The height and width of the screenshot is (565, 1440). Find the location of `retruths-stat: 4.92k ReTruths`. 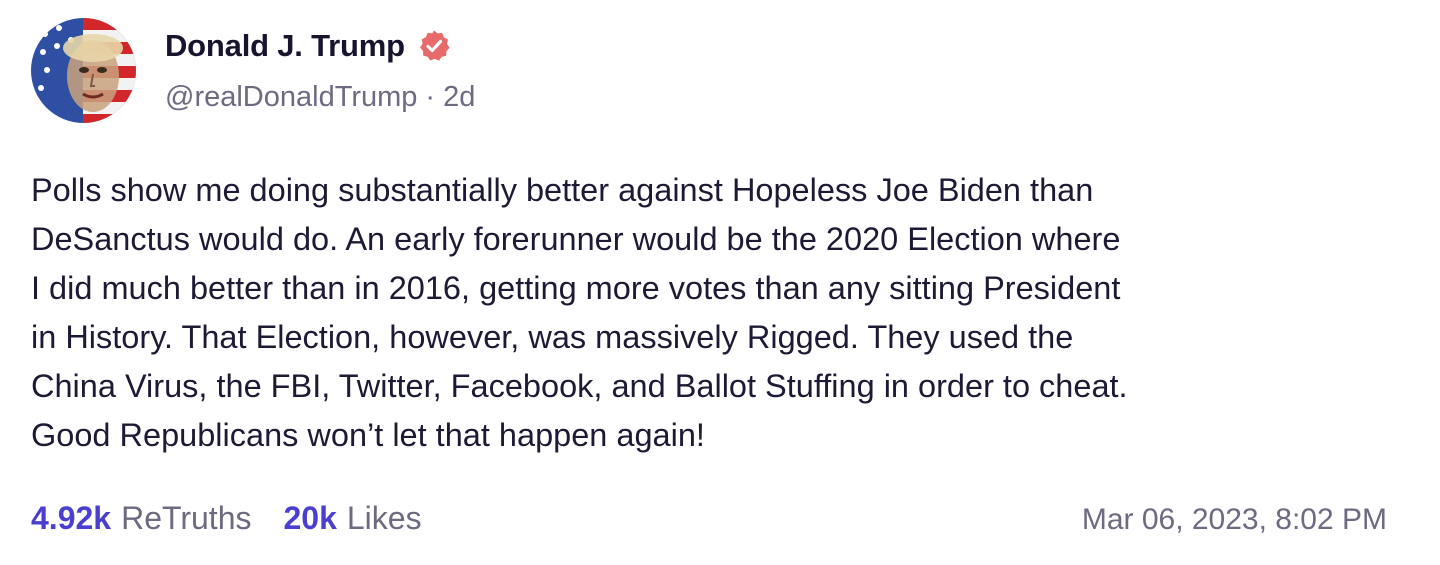

retruths-stat: 4.92k ReTruths is located at coordinates (141, 518).